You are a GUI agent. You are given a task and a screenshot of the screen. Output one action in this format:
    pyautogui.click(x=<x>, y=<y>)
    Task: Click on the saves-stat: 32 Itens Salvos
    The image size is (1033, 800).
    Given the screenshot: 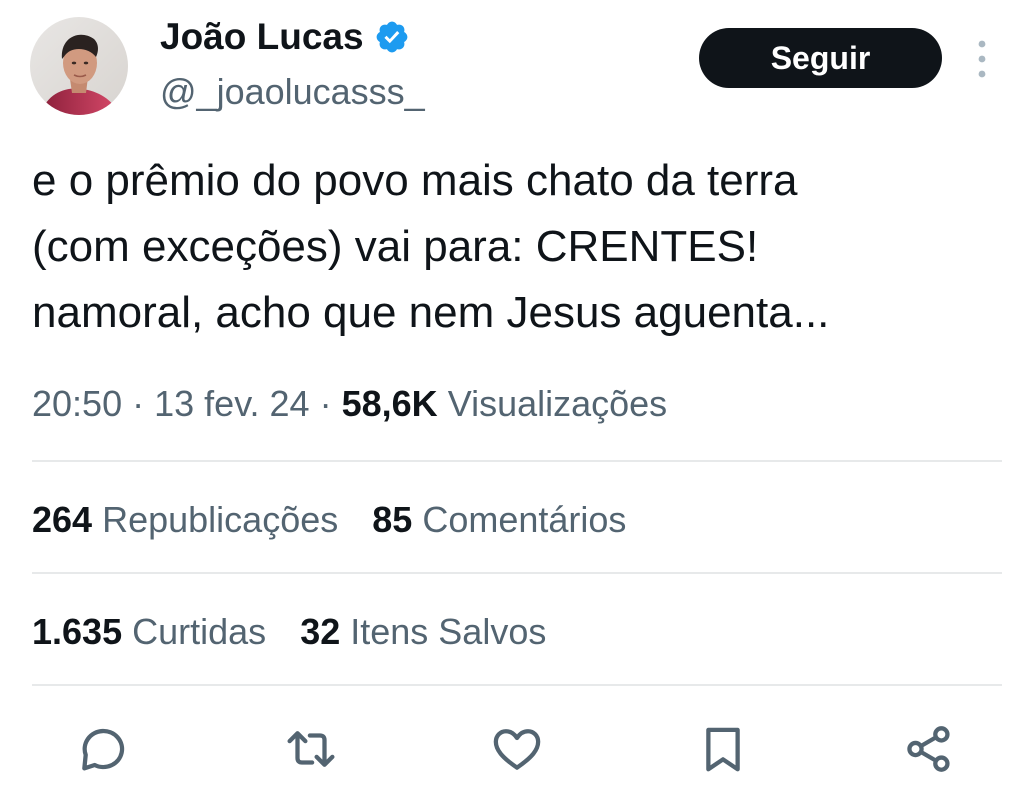 What is the action you would take?
    pyautogui.click(x=423, y=632)
    